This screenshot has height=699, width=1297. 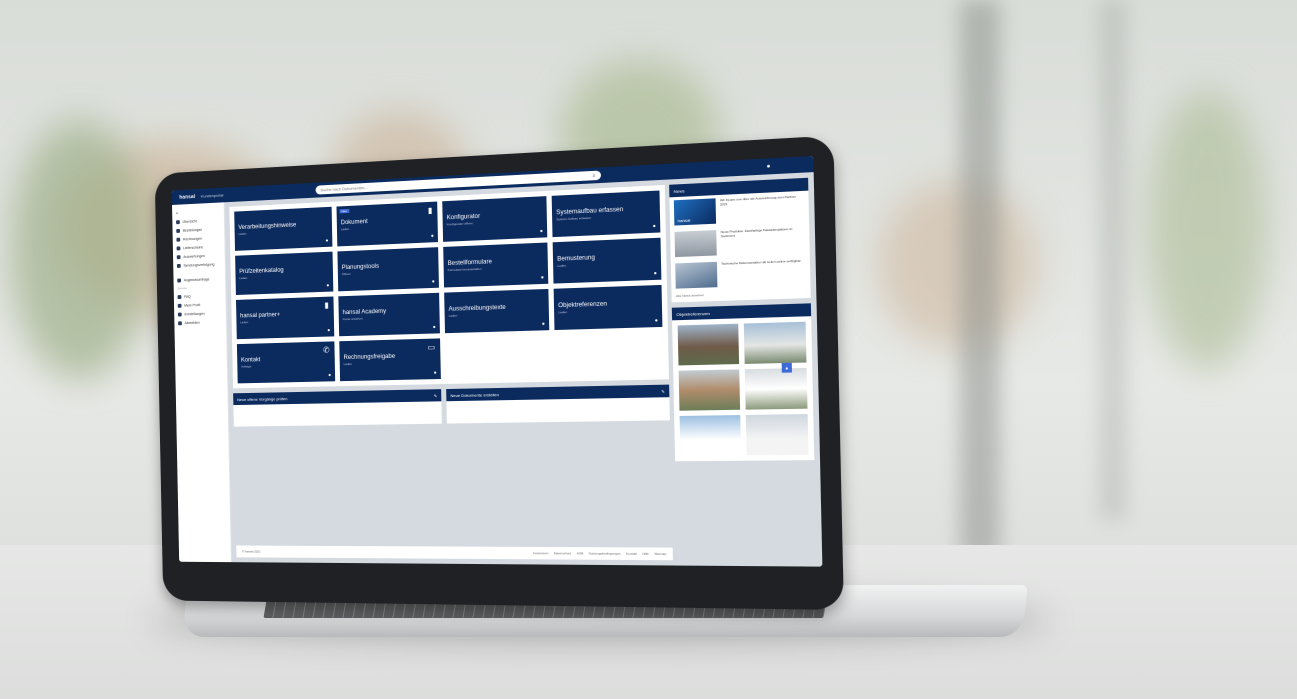 What do you see at coordinates (388, 269) in the screenshot?
I see `tile: Planungstools Öffnen ●` at bounding box center [388, 269].